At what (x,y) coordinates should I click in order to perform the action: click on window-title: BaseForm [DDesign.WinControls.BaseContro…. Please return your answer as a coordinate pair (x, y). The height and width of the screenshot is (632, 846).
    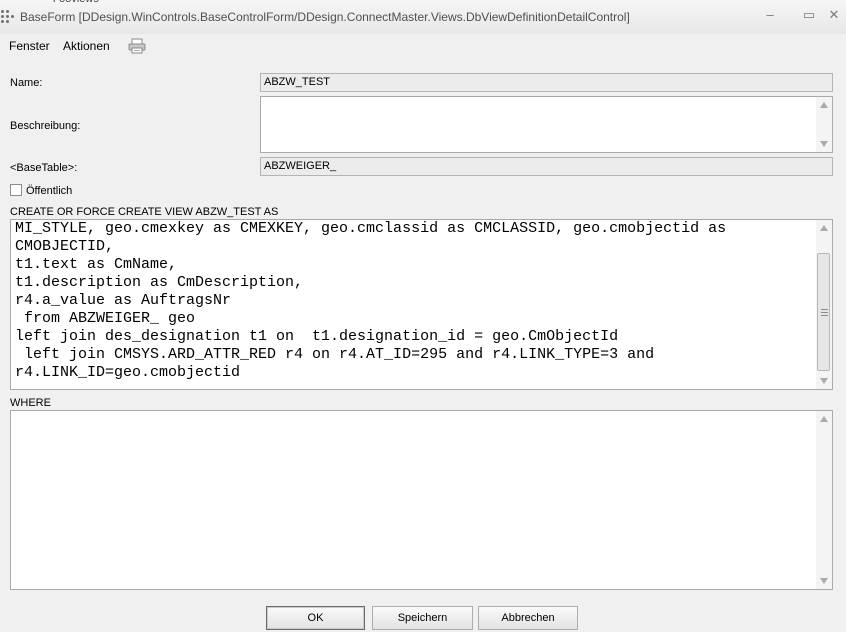
    Looking at the image, I should click on (325, 17).